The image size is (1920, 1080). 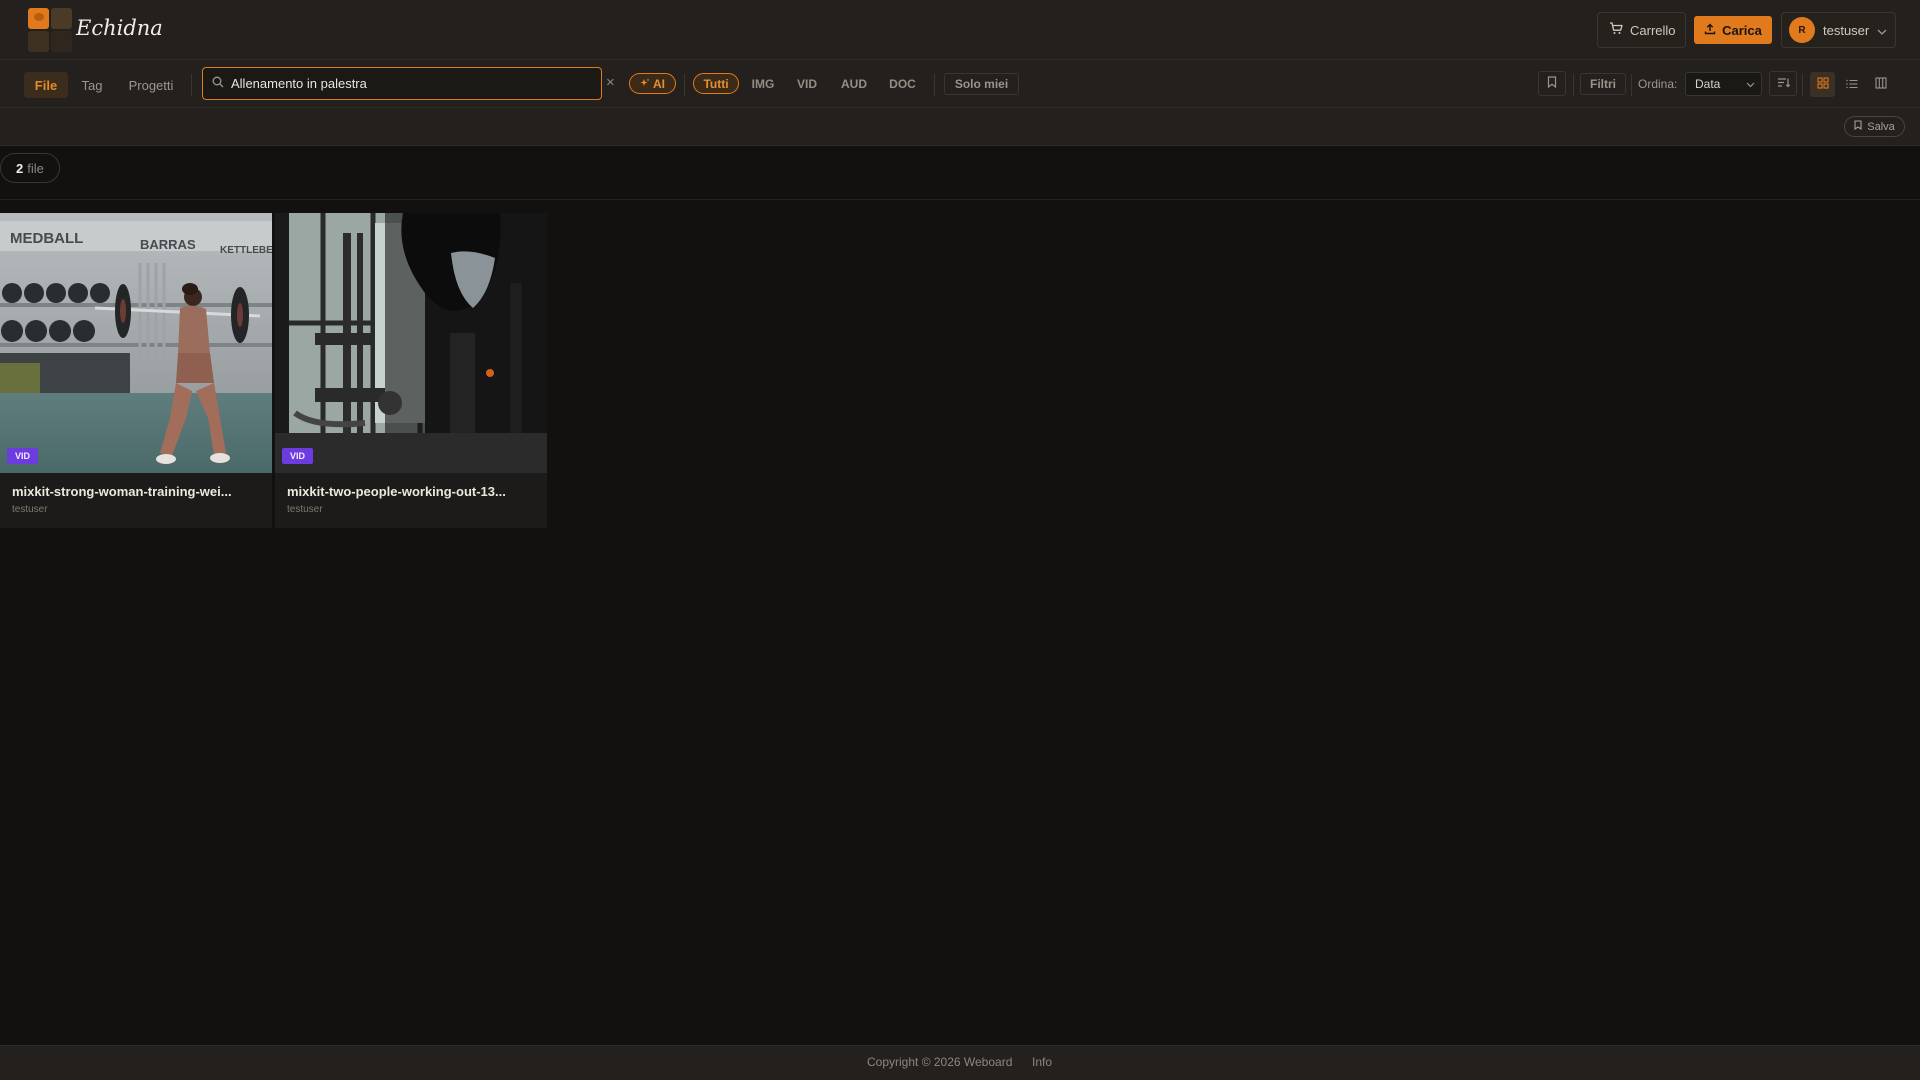 I want to click on upload-icon, so click(x=1710, y=30).